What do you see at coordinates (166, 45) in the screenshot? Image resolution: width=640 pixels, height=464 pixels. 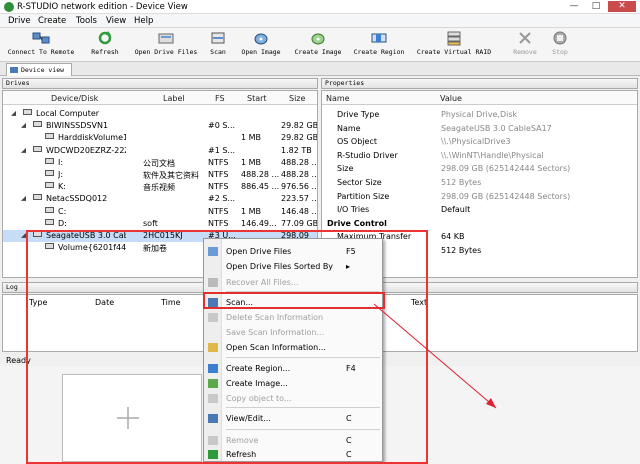 I see `open-drive-files-button: Open Drive Files` at bounding box center [166, 45].